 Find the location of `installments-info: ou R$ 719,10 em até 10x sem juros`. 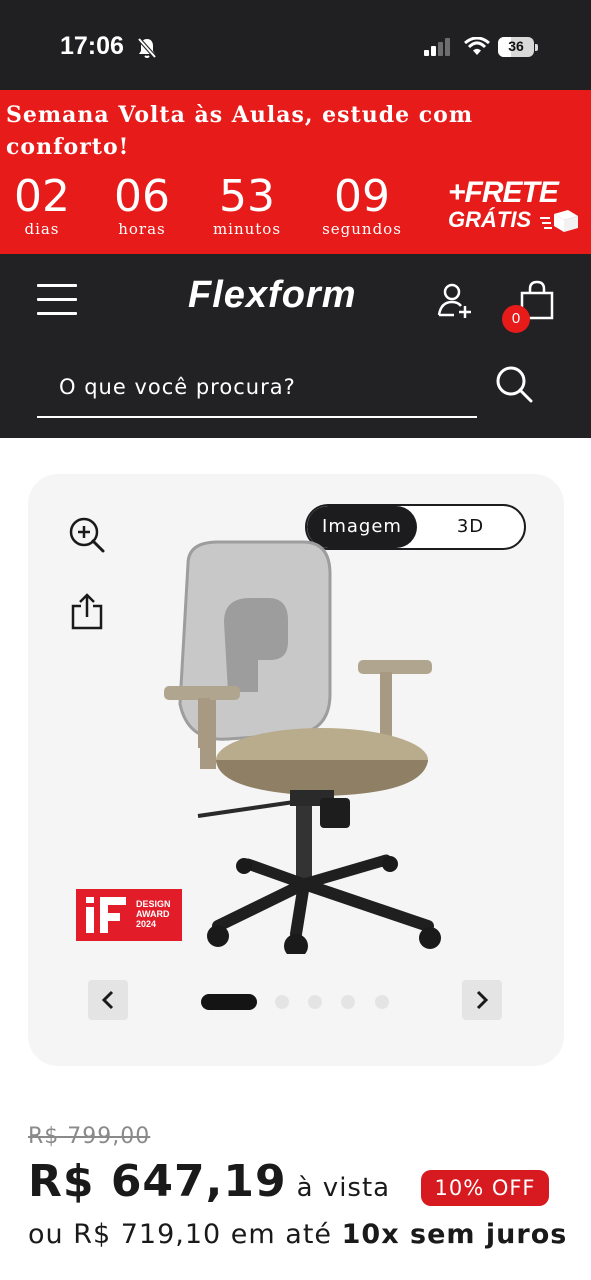

installments-info: ou R$ 719,10 em até 10x sem juros is located at coordinates (298, 1235).